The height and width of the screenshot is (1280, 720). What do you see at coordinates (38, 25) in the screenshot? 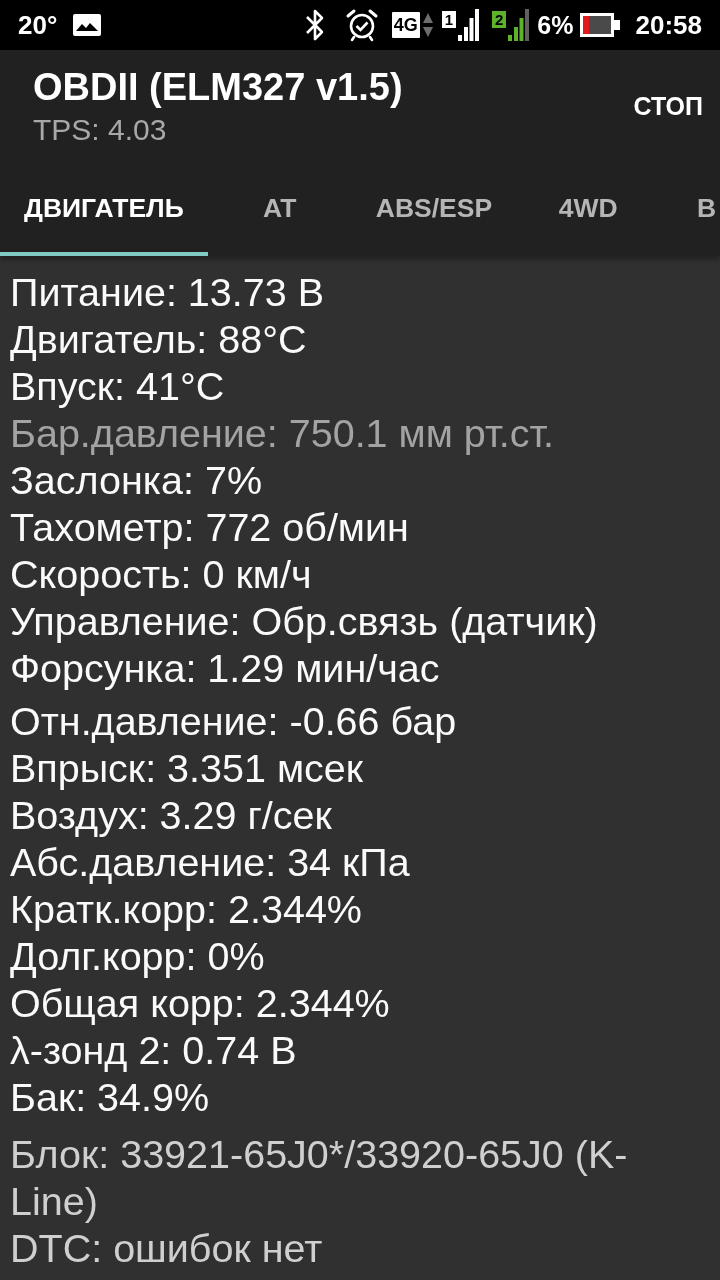
I see `temperature-text: 20°` at bounding box center [38, 25].